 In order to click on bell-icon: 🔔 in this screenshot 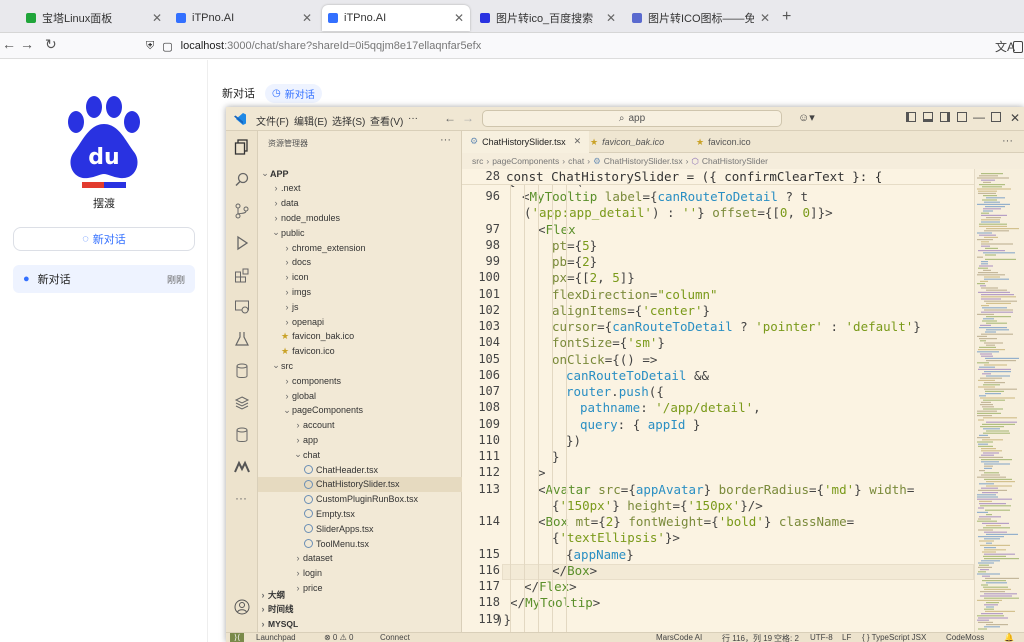, I will do `click(1009, 637)`.